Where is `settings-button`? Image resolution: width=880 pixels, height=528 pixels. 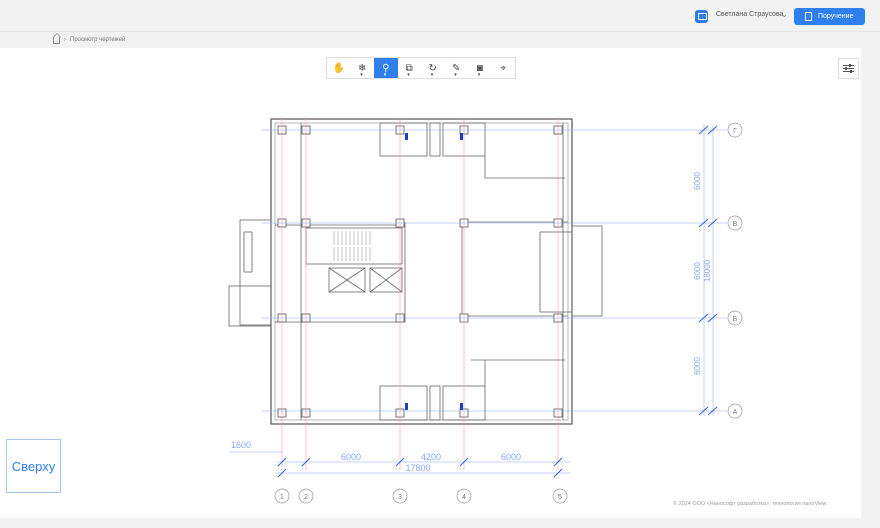 settings-button is located at coordinates (848, 68).